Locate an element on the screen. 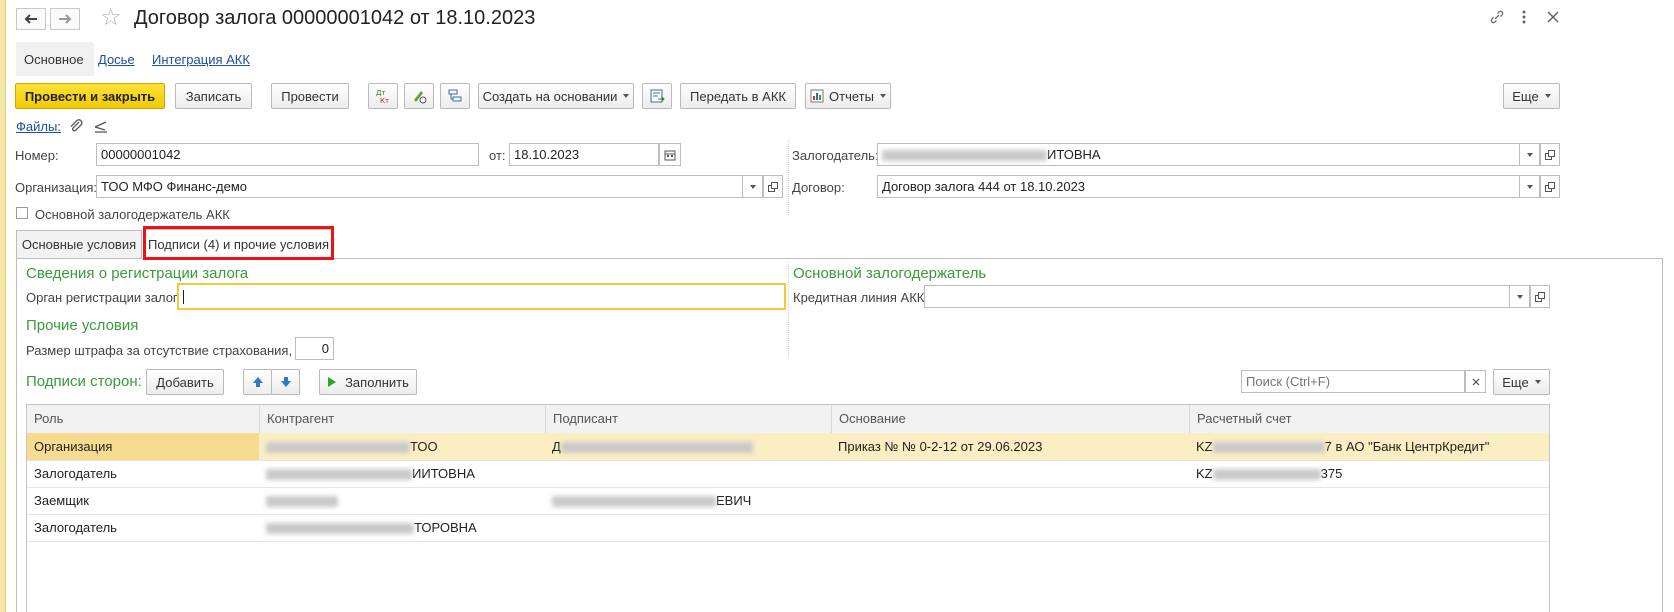 The height and width of the screenshot is (612, 1674). tab-main-conditions: Основные условия is located at coordinates (79, 244).